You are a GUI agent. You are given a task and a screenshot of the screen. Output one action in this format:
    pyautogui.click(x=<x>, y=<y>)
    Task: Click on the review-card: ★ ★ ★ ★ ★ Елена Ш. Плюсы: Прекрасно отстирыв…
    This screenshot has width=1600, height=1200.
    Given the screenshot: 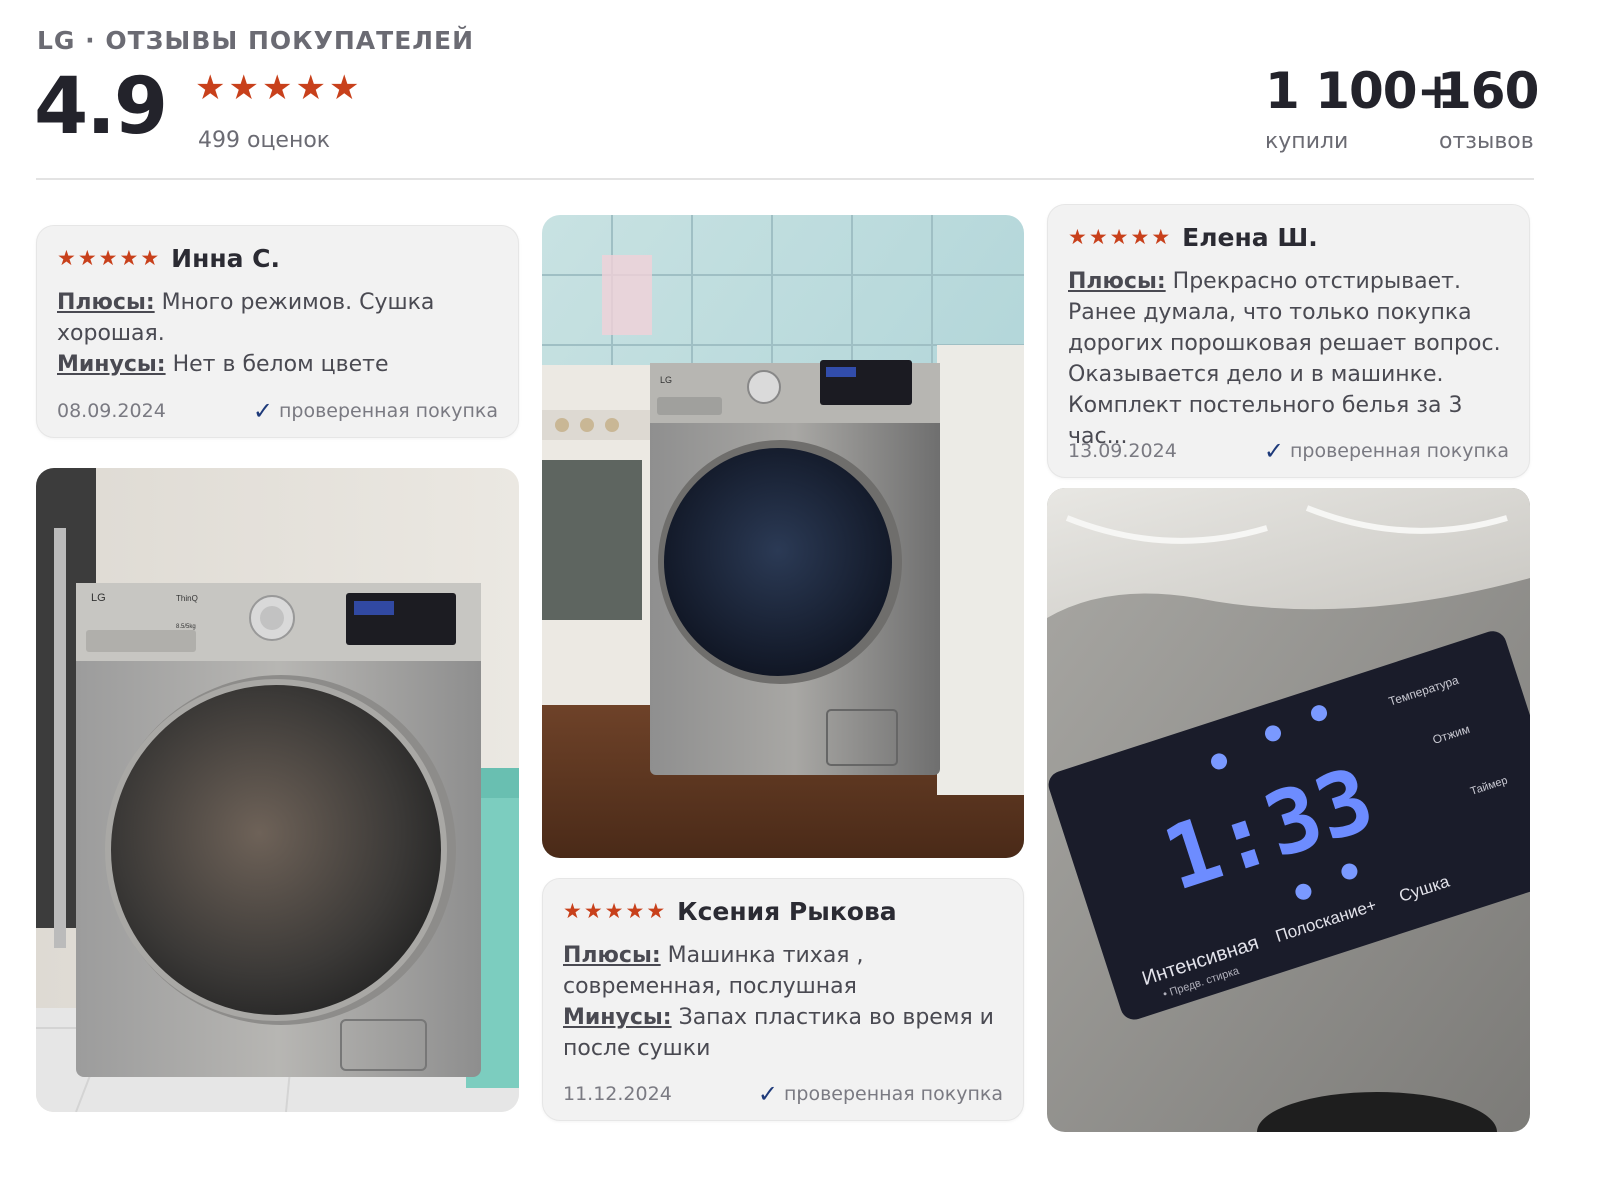 What is the action you would take?
    pyautogui.click(x=1288, y=341)
    